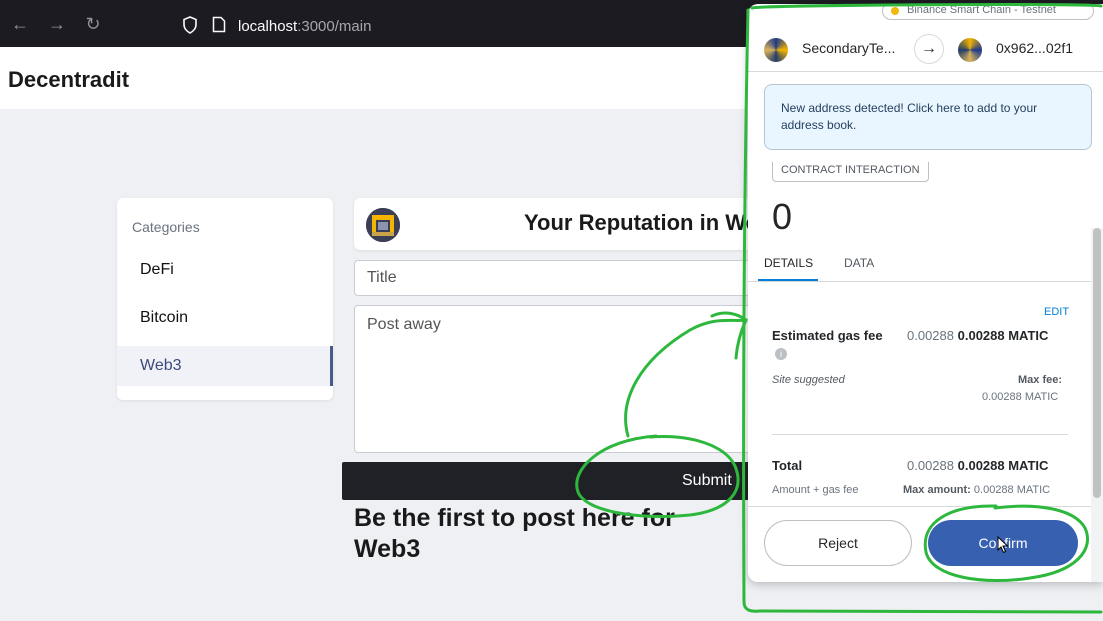  What do you see at coordinates (782, 216) in the screenshot?
I see `transaction-amount: 0` at bounding box center [782, 216].